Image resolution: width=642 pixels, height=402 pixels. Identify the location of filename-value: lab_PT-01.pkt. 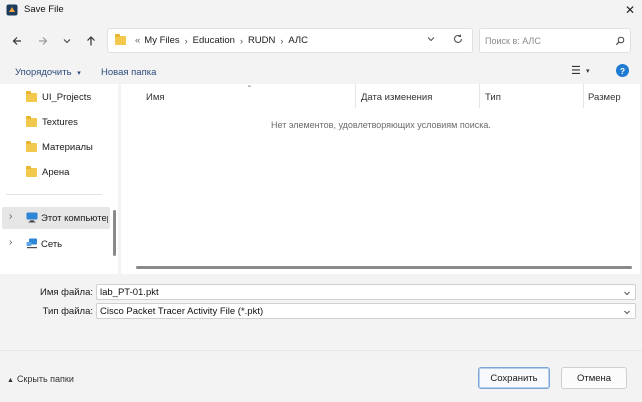
(129, 292).